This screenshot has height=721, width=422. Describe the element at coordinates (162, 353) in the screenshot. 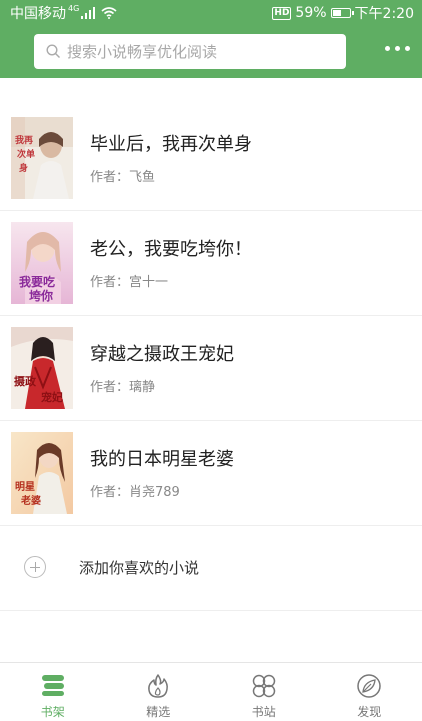

I see `book-title: 穿越之摄政王宠妃` at that location.